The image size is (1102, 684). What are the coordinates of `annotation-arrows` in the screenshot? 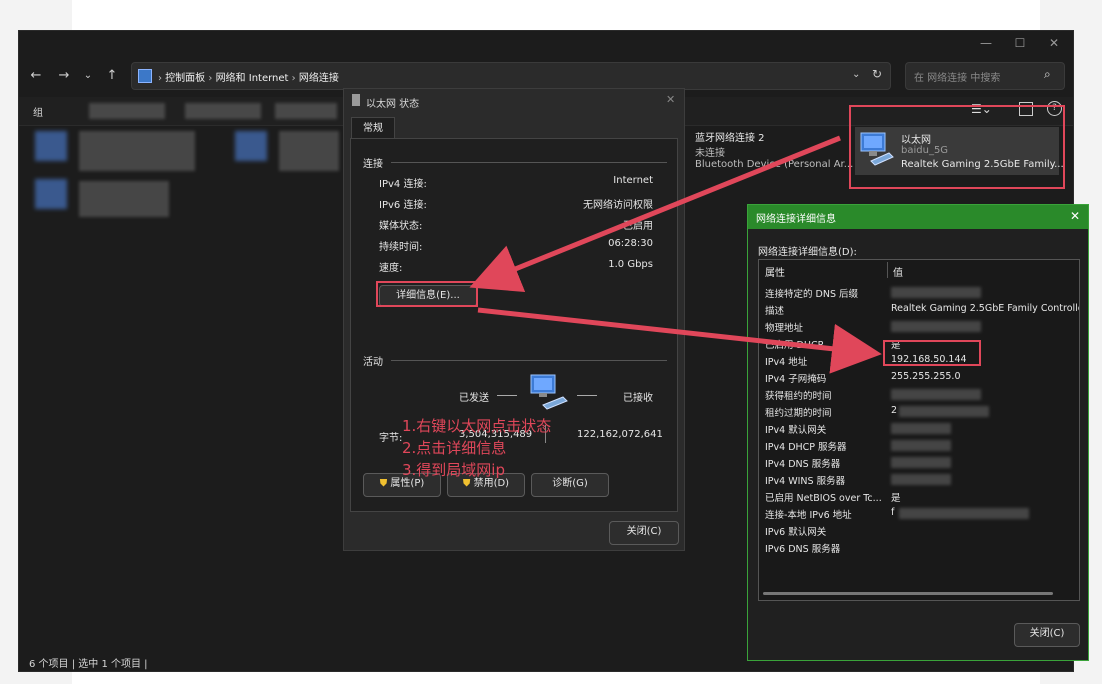 It's located at (675, 254).